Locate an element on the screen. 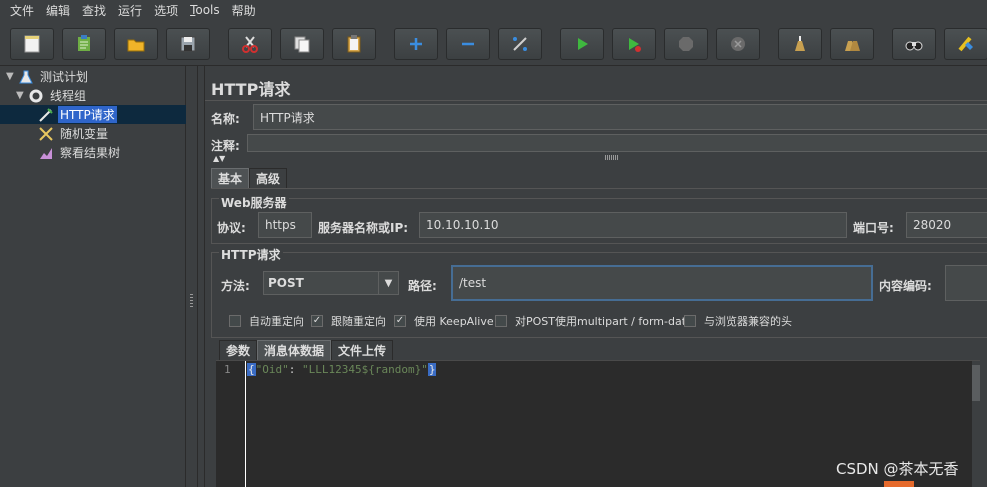 This screenshot has width=987, height=487. collapse-arrows-icon: ▲▼ is located at coordinates (219, 158).